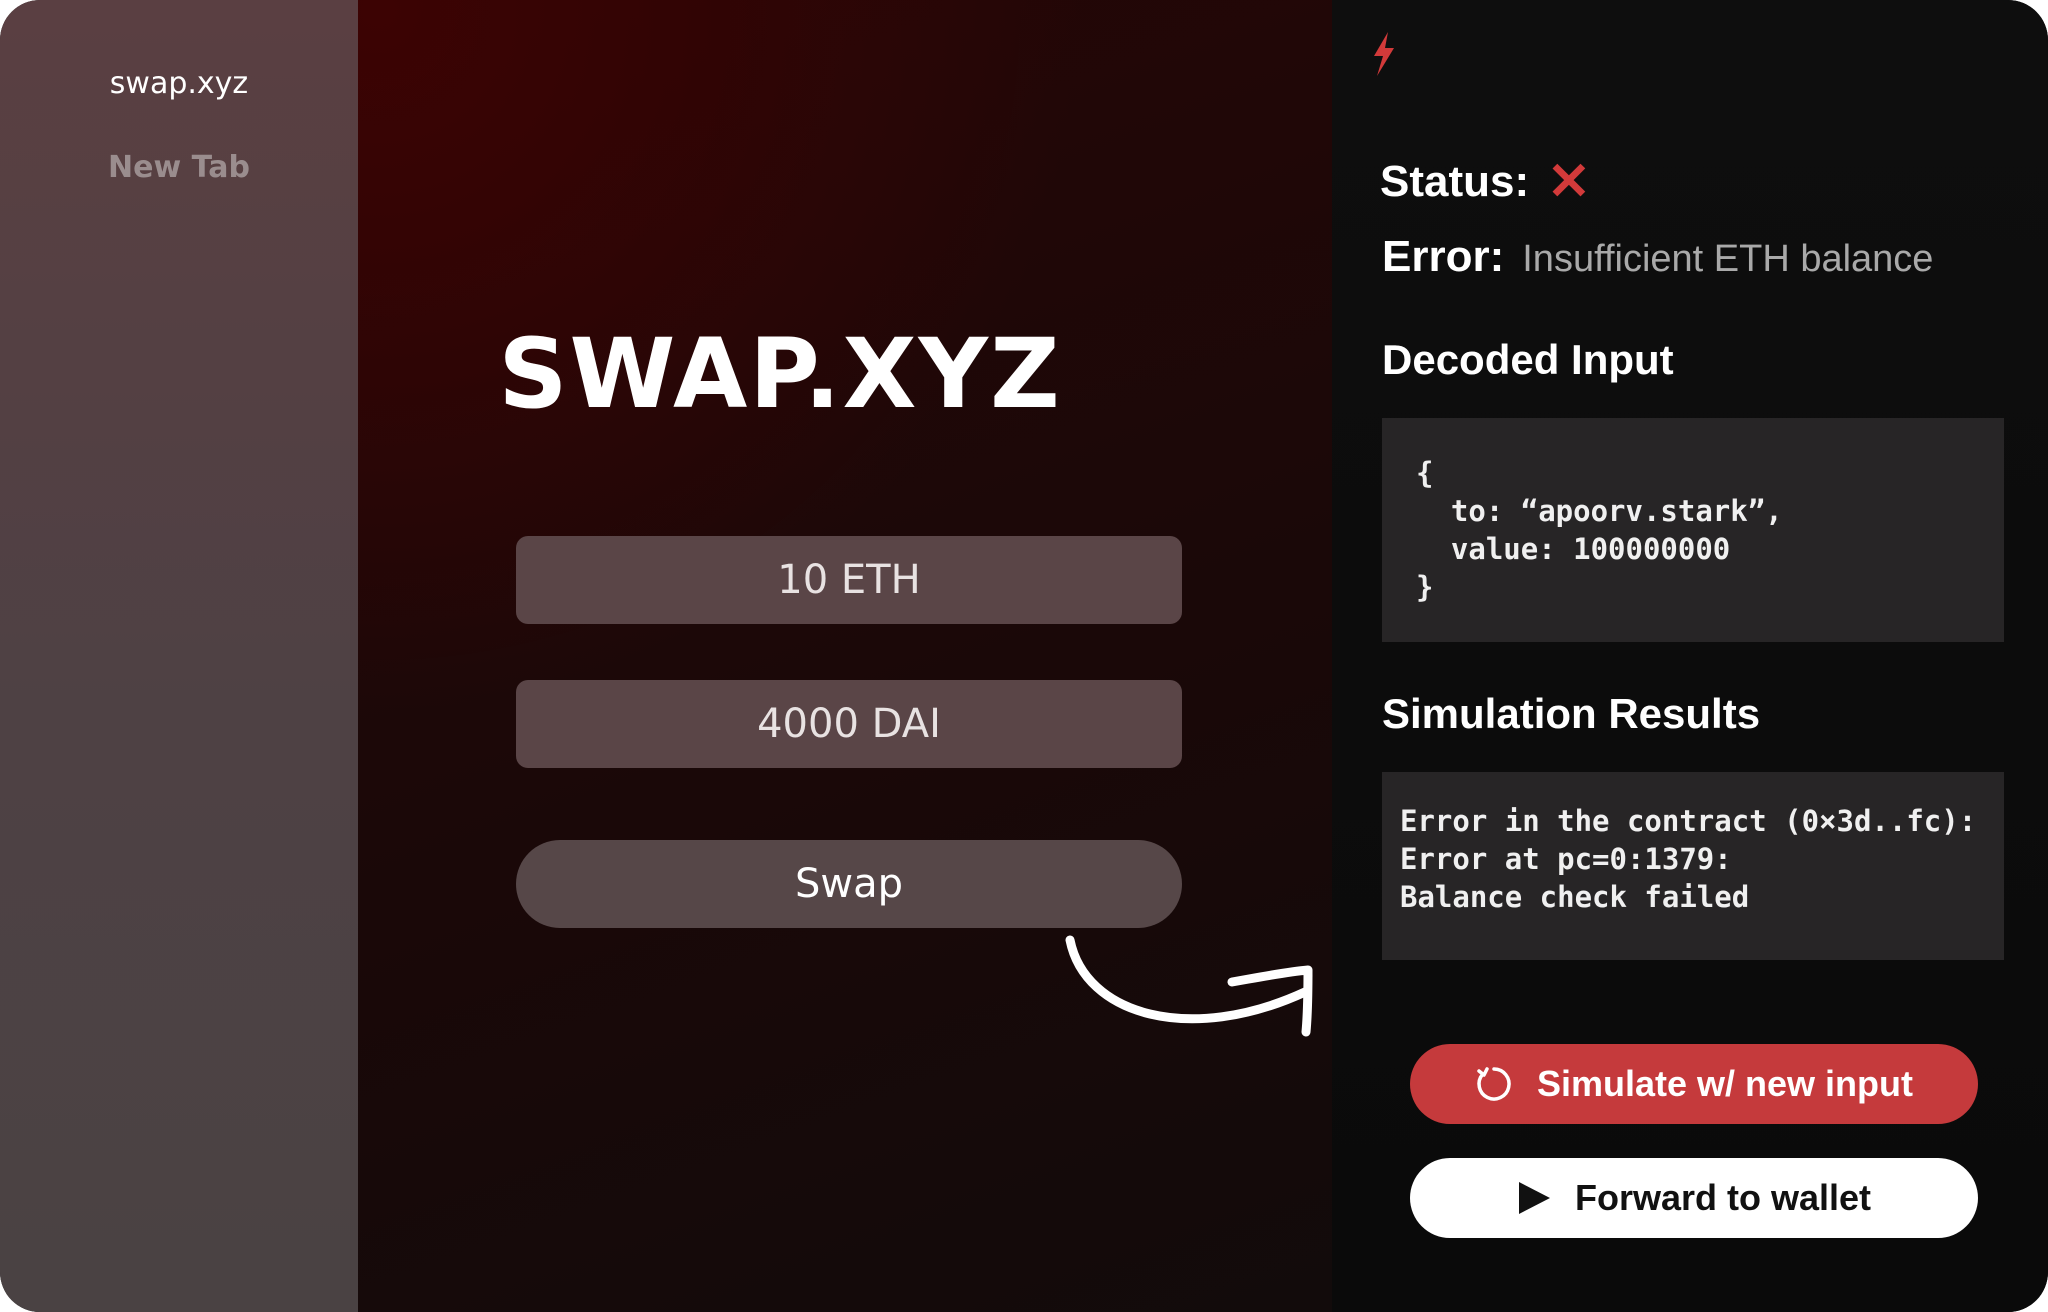 This screenshot has width=2048, height=1312. I want to click on decoded-input-title: Decoded Input, so click(1528, 359).